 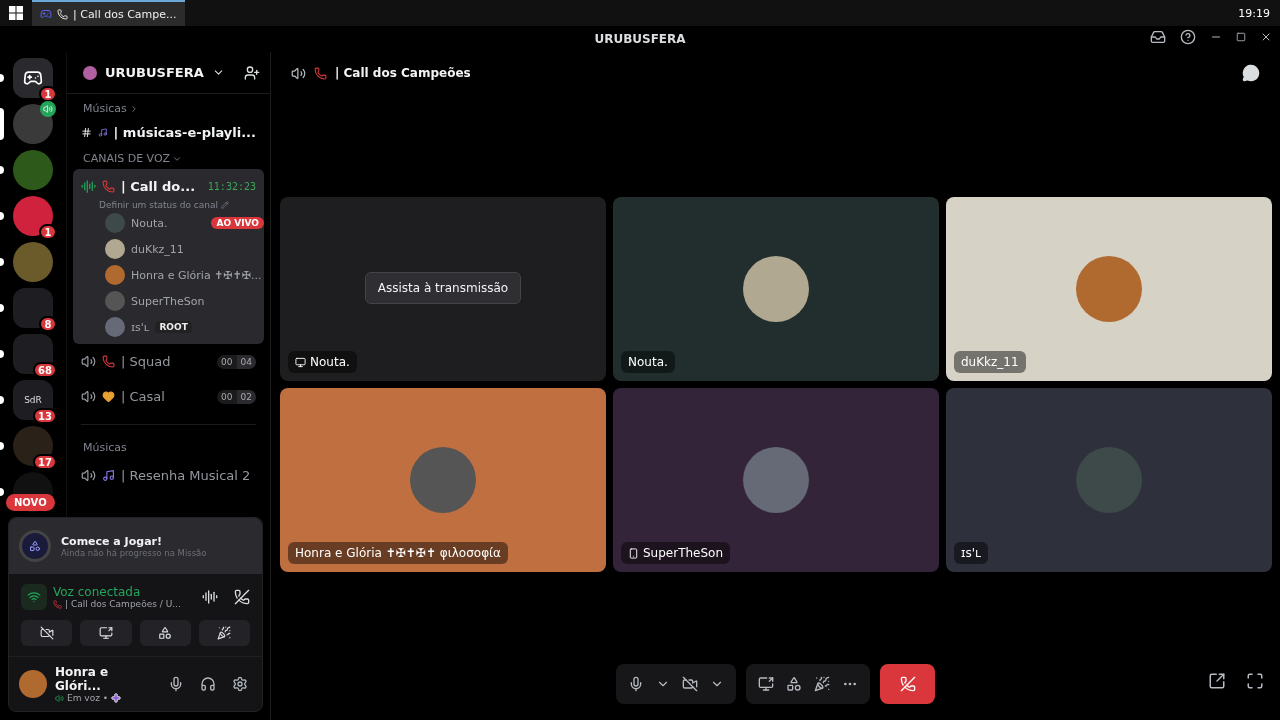 I want to click on clock: 19:19, so click(x=1254, y=13).